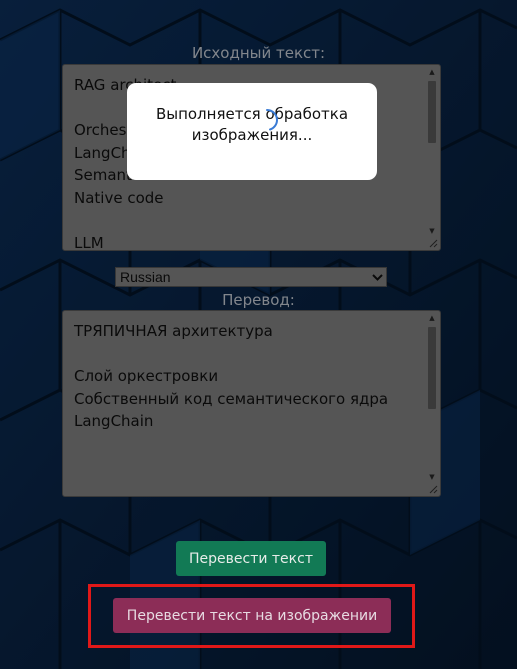  Describe the element at coordinates (252, 114) in the screenshot. I see `processing-message-line-1: Выполняется обработка` at that location.